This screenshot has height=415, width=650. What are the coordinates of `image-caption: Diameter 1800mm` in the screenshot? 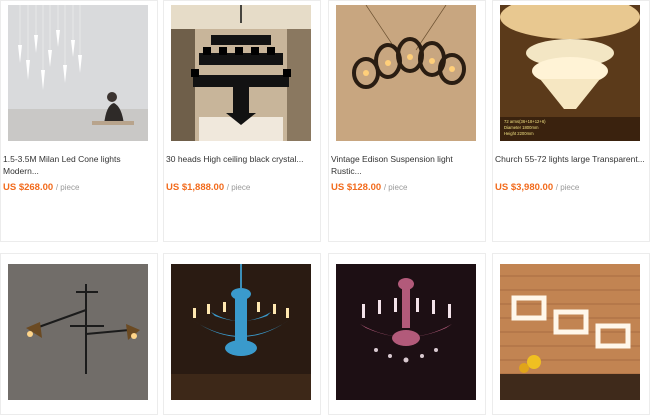 It's located at (521, 127).